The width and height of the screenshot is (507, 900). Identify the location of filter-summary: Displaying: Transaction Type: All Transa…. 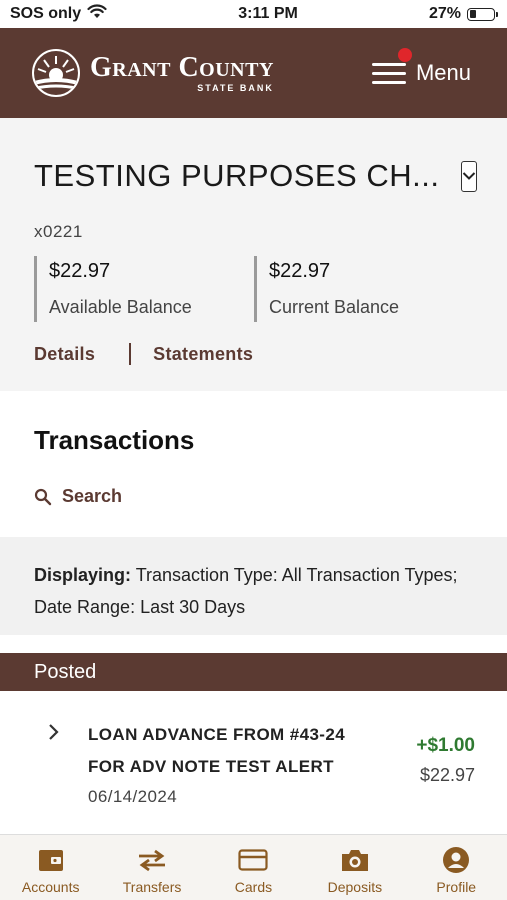
(253, 586).